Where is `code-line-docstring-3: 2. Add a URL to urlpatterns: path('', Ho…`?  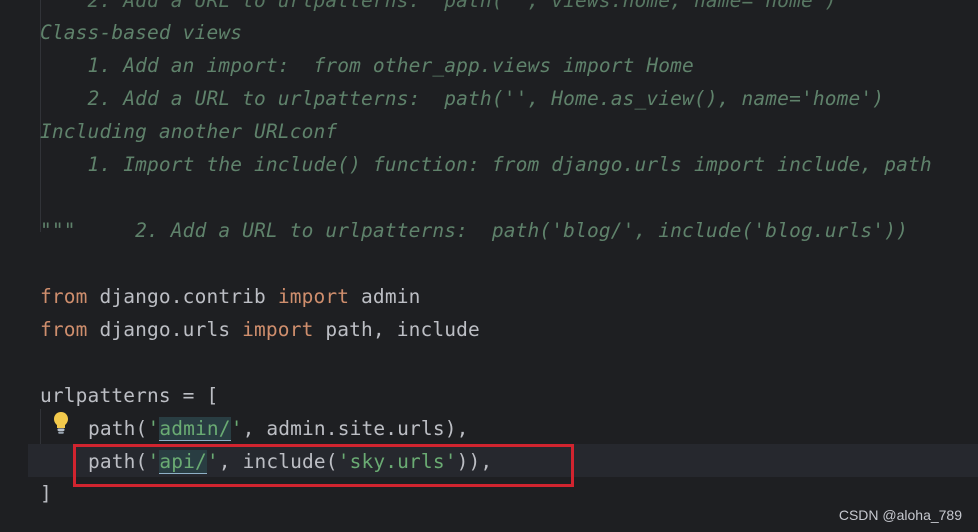
code-line-docstring-3: 2. Add a URL to urlpatterns: path('', Ho… is located at coordinates (462, 98).